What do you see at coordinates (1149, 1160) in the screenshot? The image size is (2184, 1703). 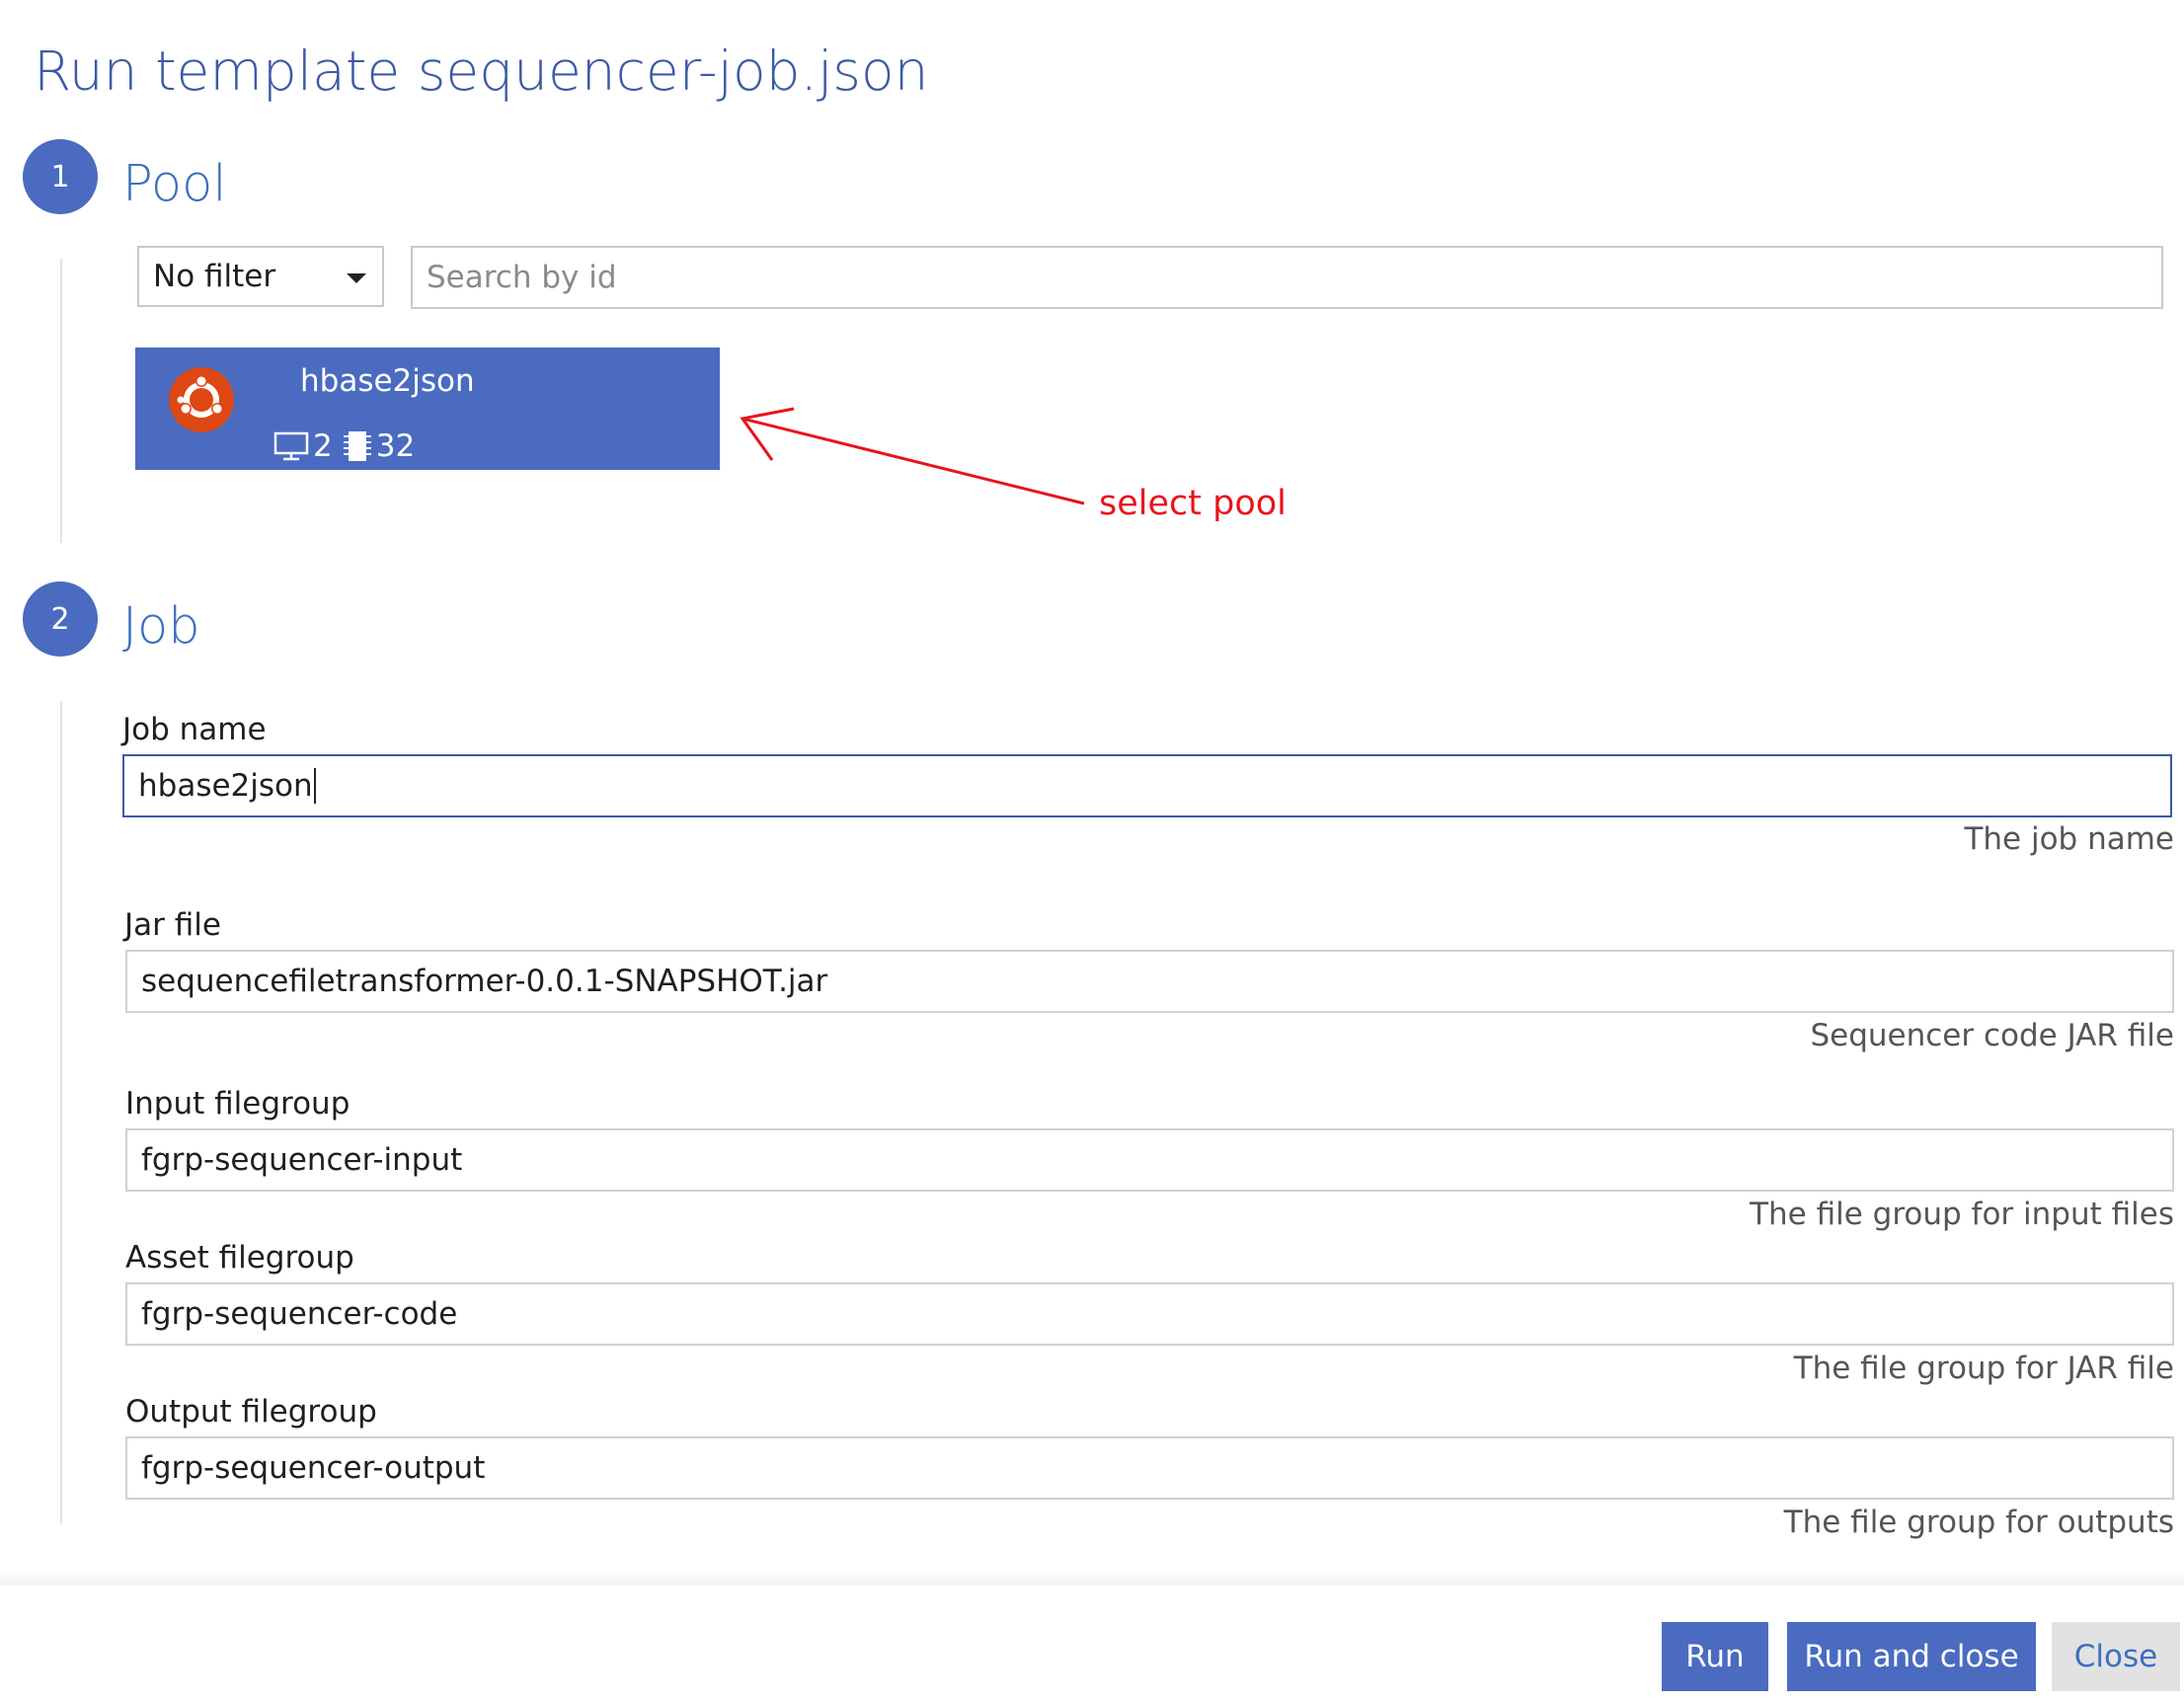 I see `input-filegroup-input: fgrp-sequencer-input` at bounding box center [1149, 1160].